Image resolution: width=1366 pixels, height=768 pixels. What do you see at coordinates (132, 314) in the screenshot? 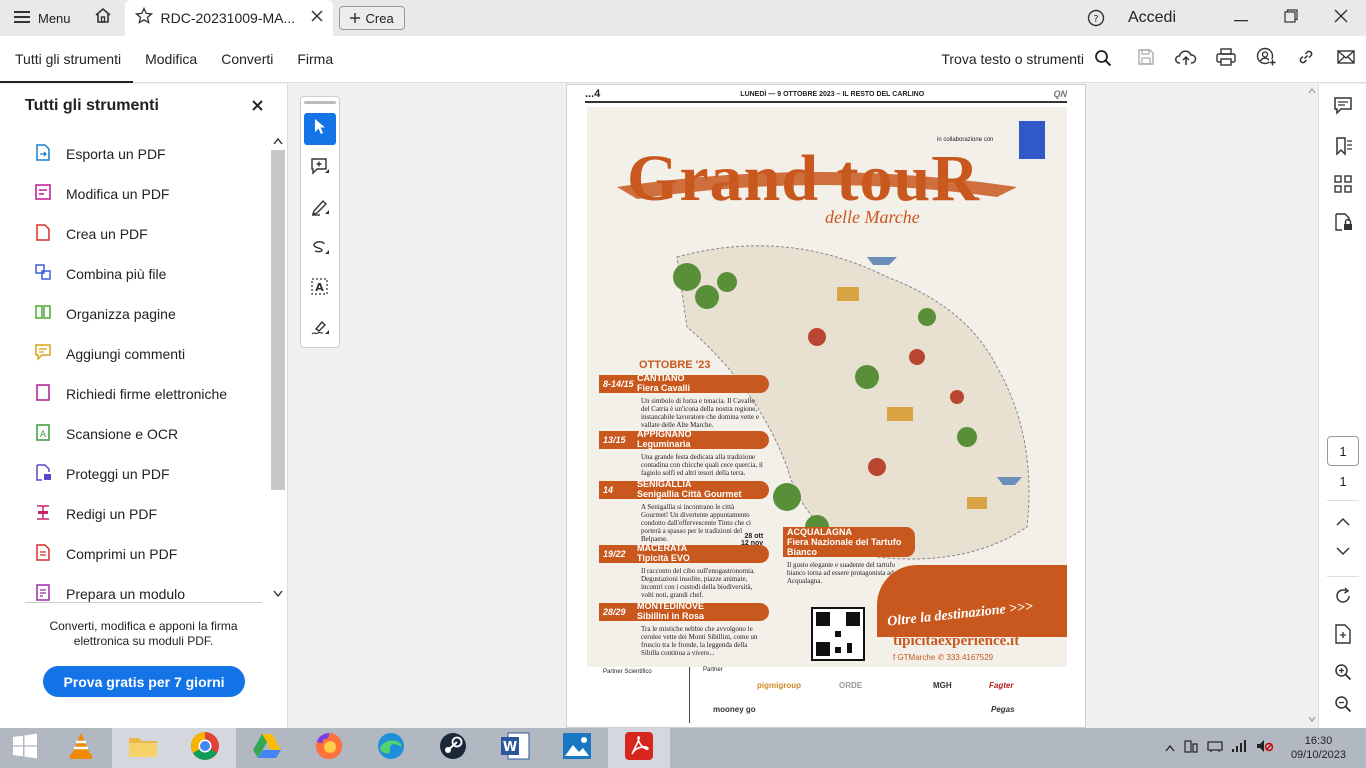
I see `tool-item: Organizza pagine` at bounding box center [132, 314].